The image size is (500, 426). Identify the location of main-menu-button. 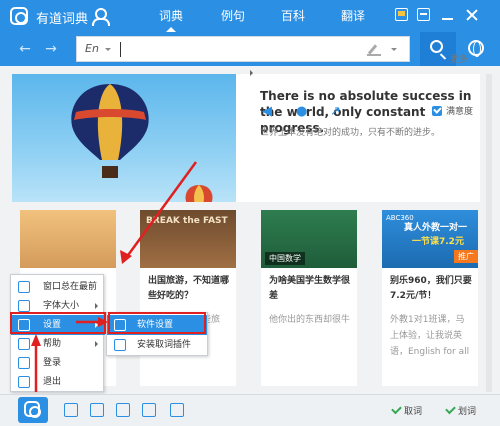
(33, 410).